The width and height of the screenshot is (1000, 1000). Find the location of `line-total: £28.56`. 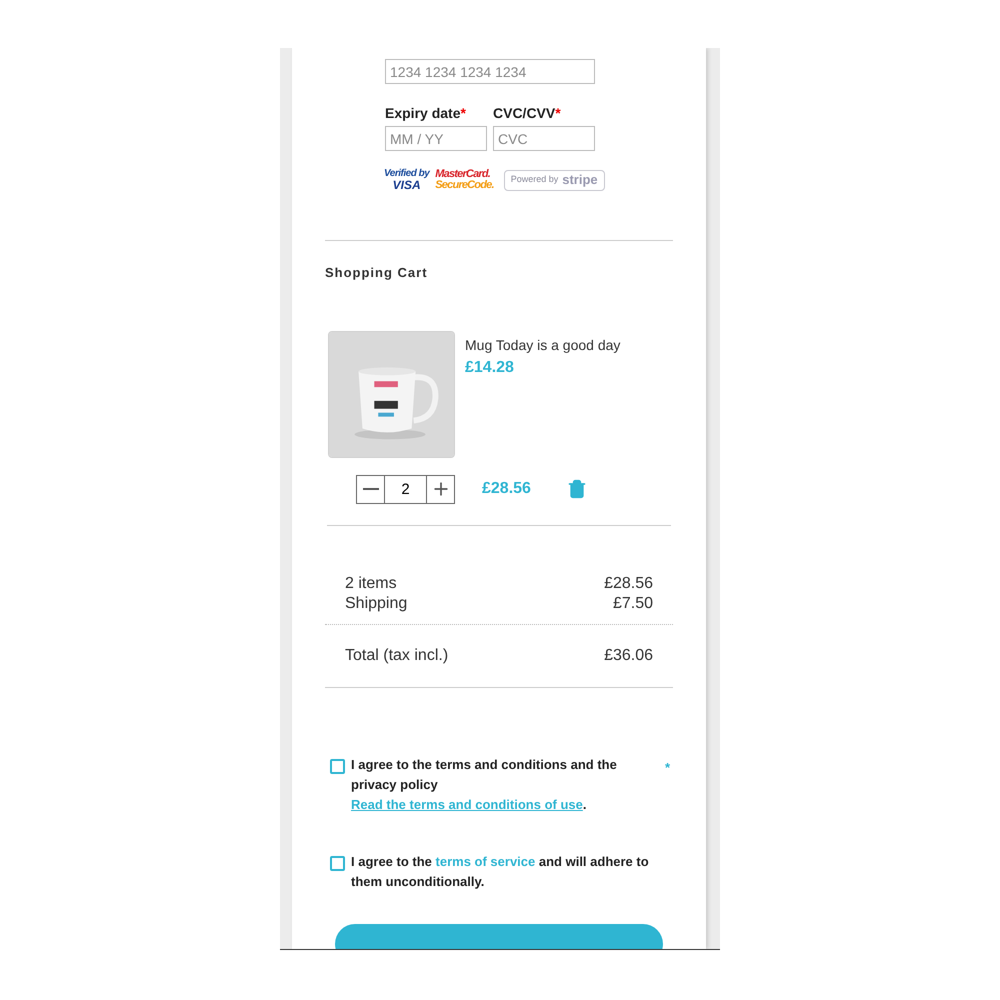

line-total: £28.56 is located at coordinates (506, 489).